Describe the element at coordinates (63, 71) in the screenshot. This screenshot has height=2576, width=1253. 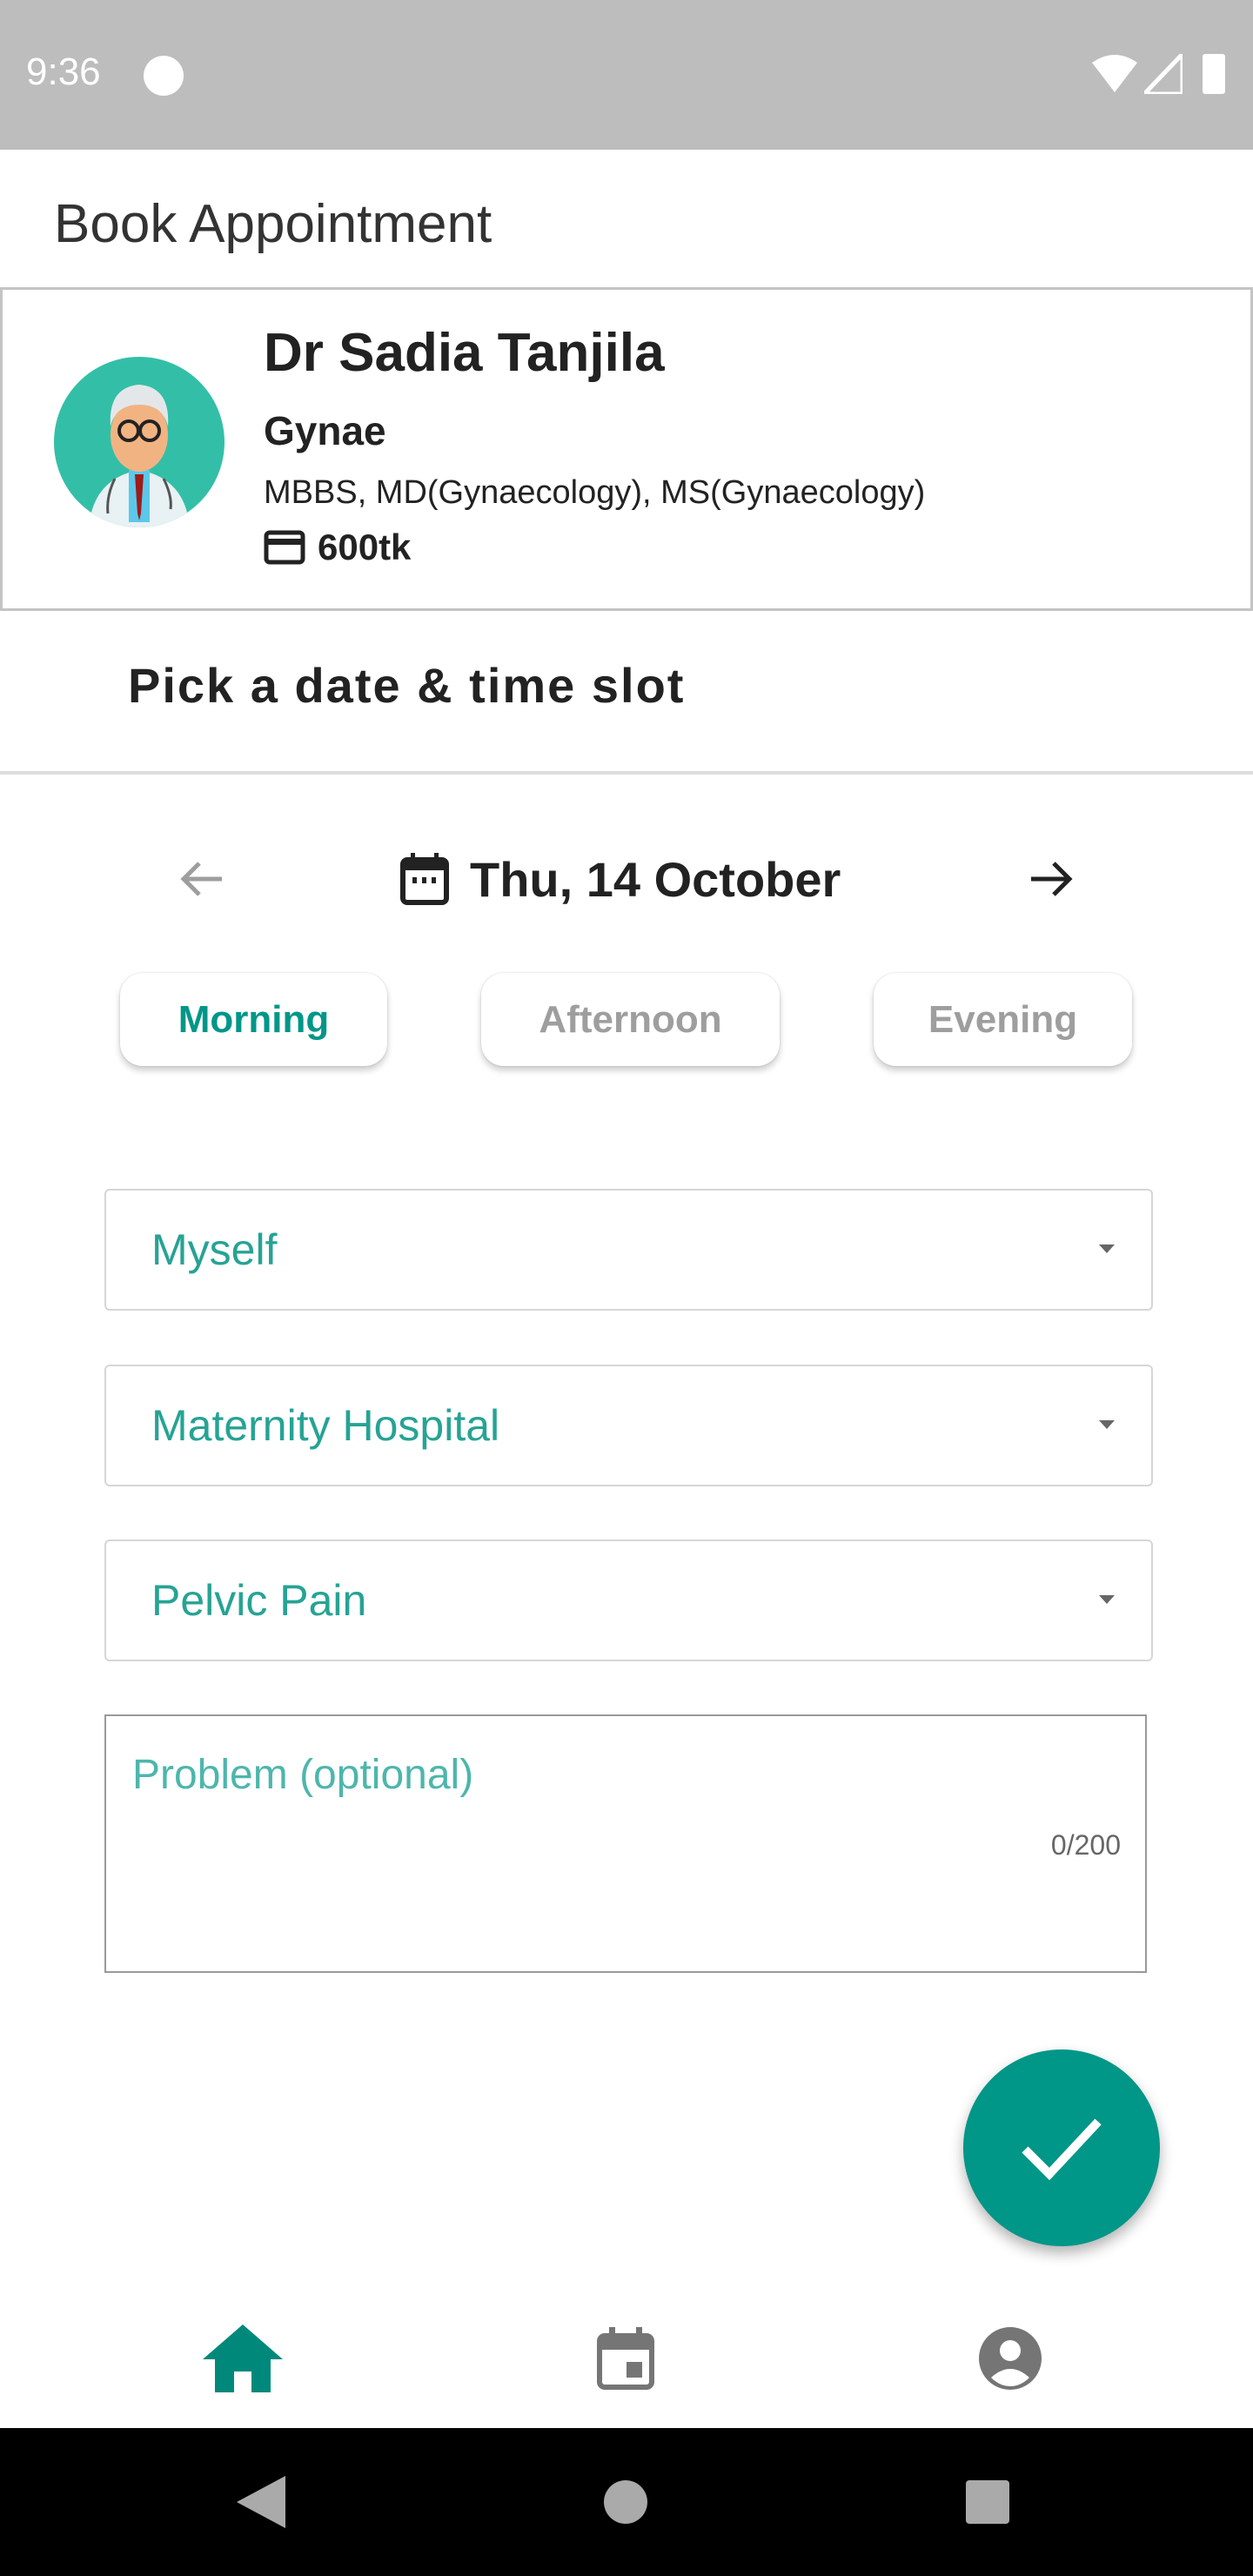
I see `status-time: 9:36` at that location.